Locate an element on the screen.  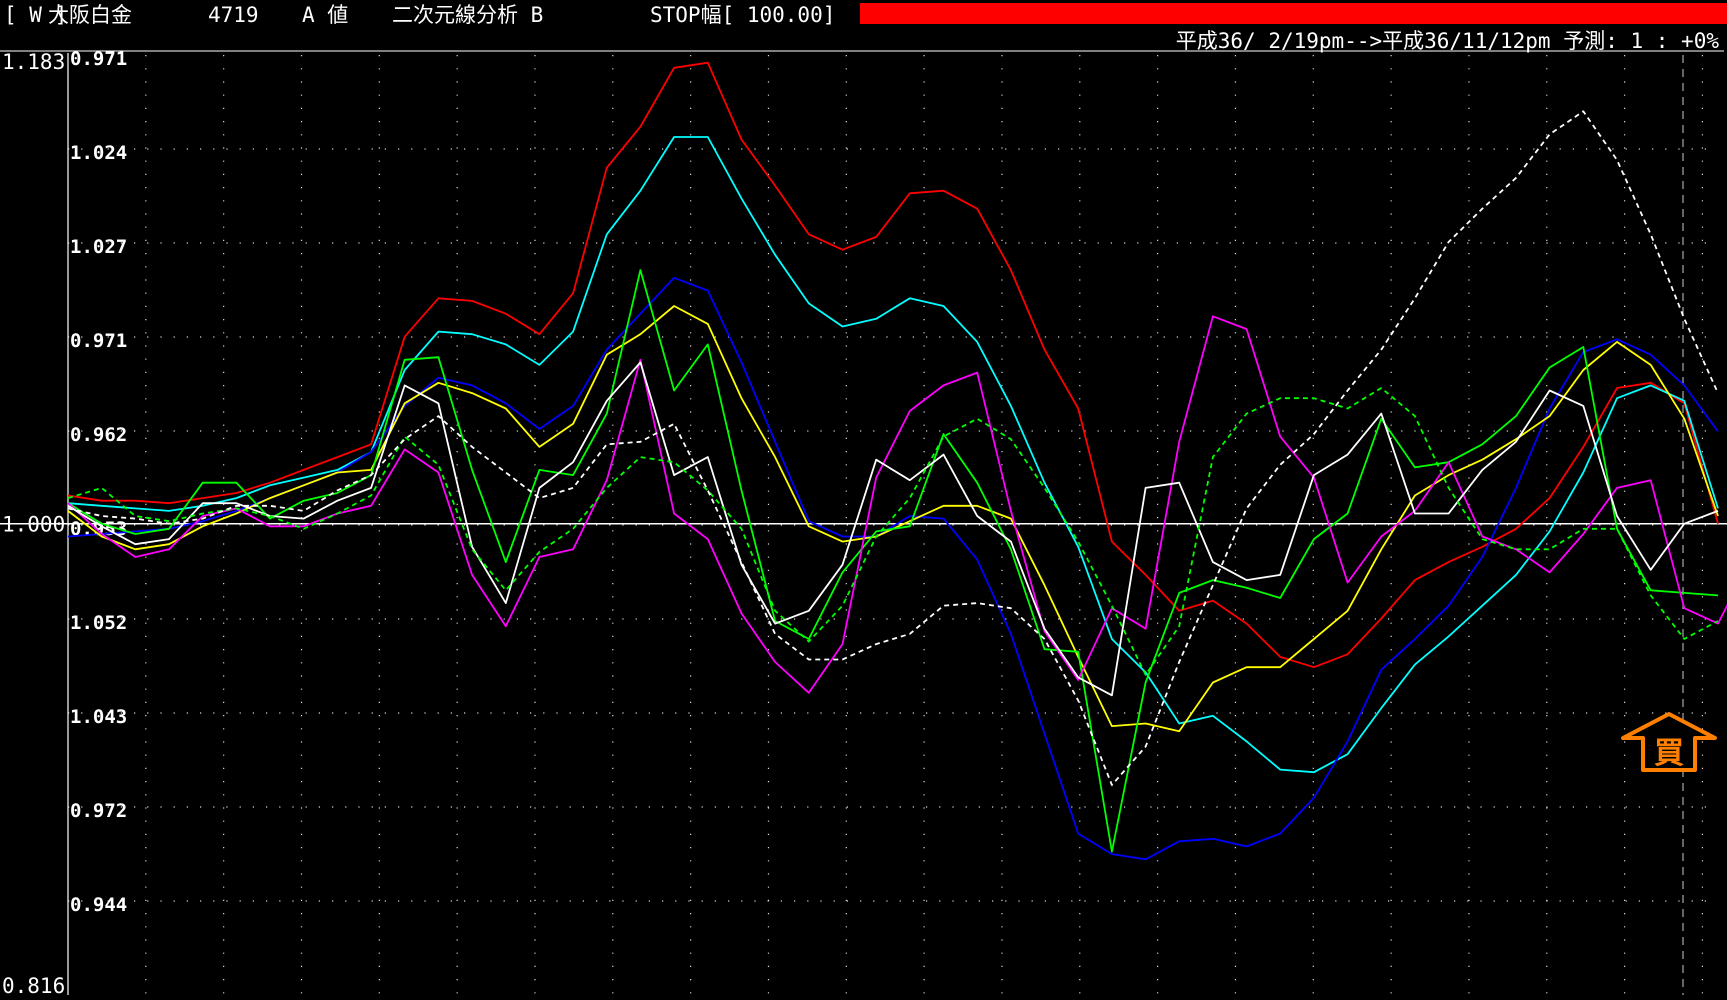
y-tick-label-inner: 0.944 is located at coordinates (98, 905).